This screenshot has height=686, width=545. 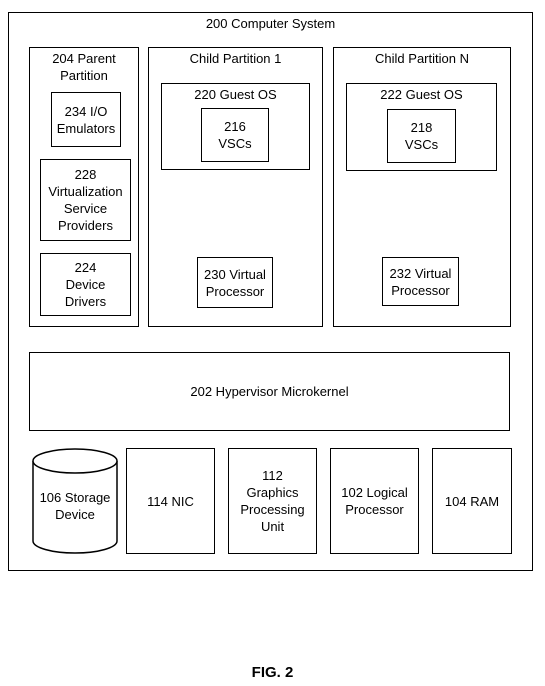 I want to click on hypervisor-microkernel: 202 Hypervisor Microkernel, so click(x=269, y=391).